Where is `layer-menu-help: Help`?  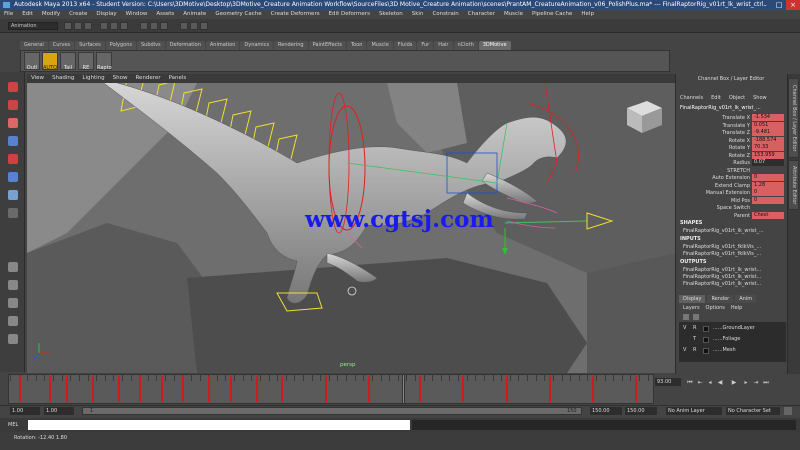 layer-menu-help: Help is located at coordinates (736, 308).